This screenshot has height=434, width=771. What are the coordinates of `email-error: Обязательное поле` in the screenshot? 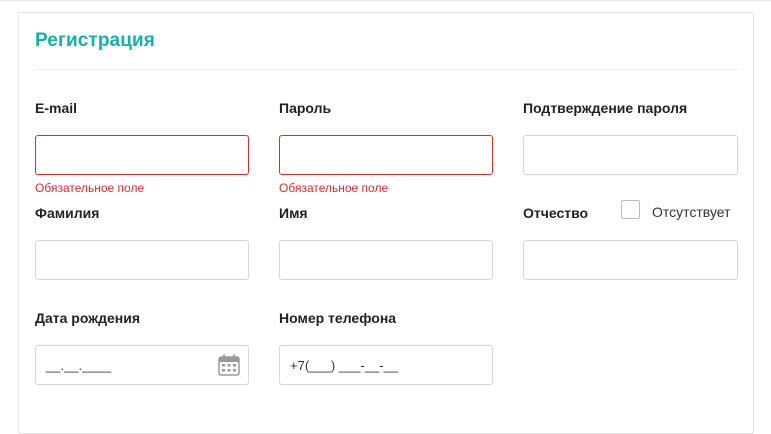 It's located at (90, 188).